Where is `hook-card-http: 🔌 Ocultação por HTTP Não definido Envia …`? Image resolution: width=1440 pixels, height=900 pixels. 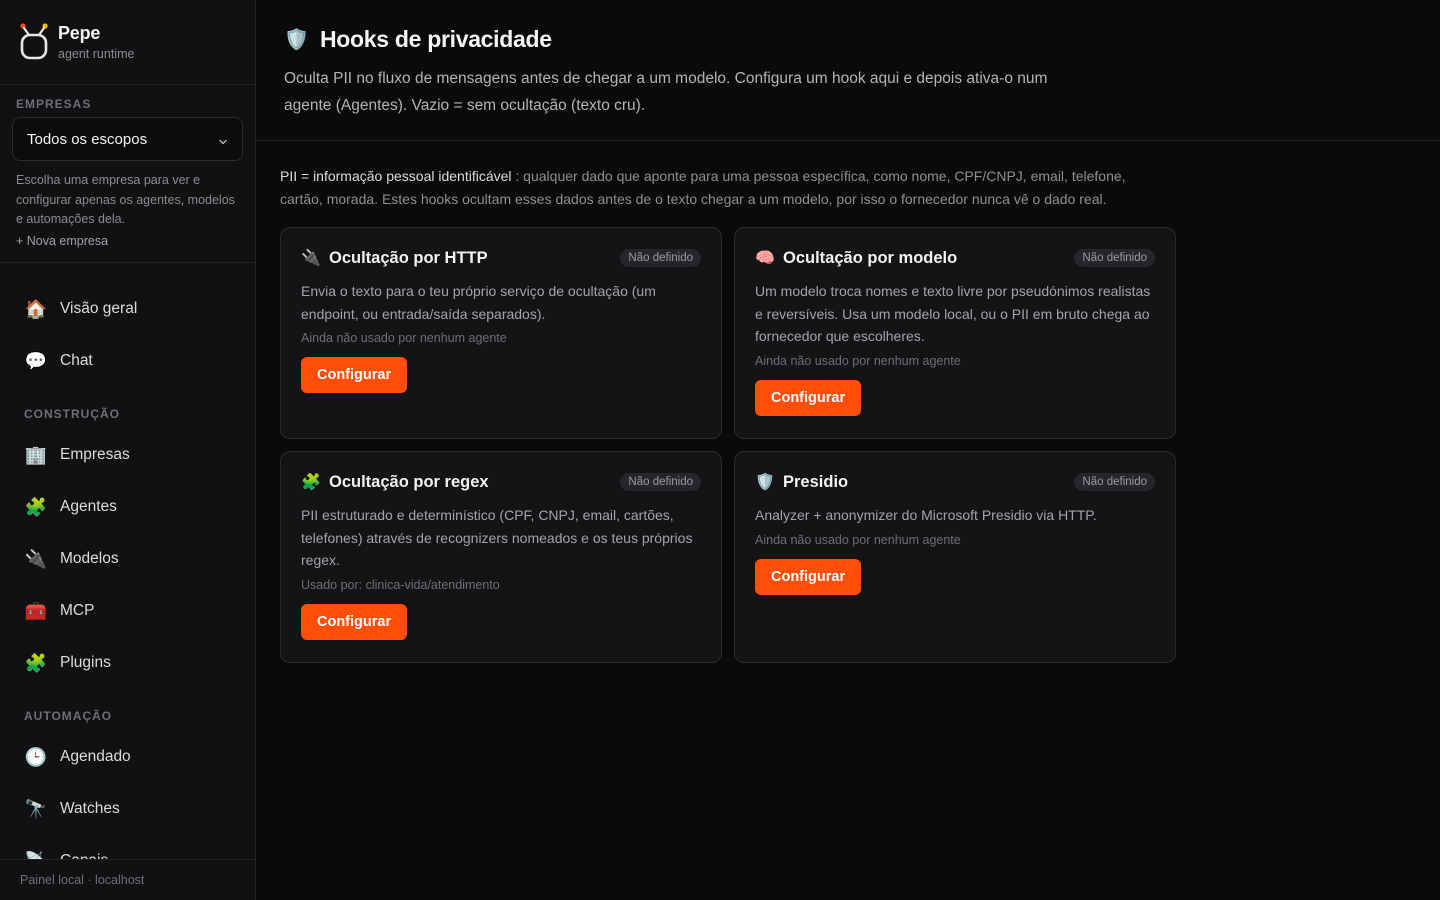 hook-card-http: 🔌 Ocultação por HTTP Não definido Envia … is located at coordinates (501, 333).